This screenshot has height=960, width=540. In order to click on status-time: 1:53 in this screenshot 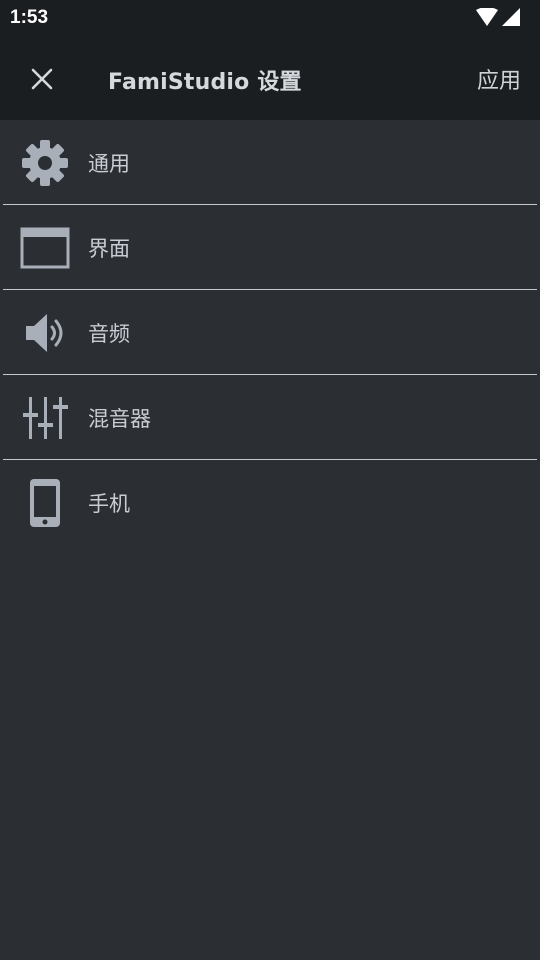, I will do `click(29, 17)`.